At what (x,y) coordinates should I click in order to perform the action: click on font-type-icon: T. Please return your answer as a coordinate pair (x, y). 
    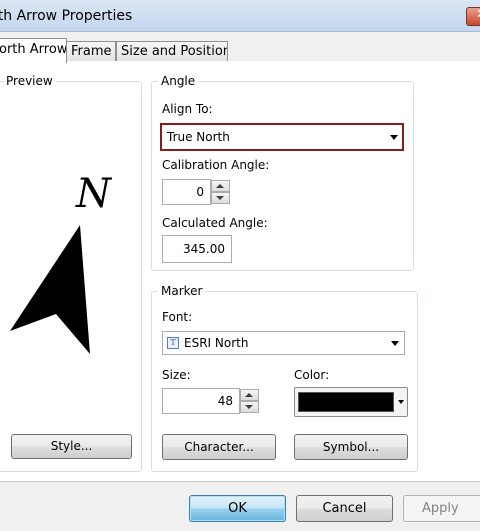
    Looking at the image, I should click on (173, 343).